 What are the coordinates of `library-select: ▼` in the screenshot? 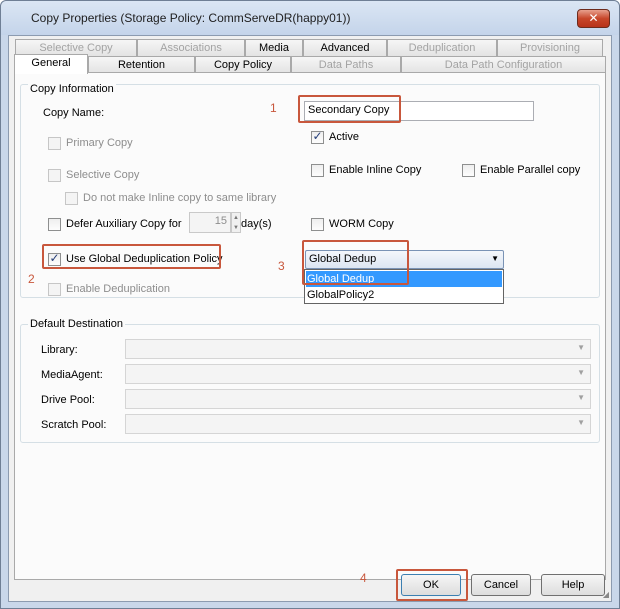 It's located at (358, 349).